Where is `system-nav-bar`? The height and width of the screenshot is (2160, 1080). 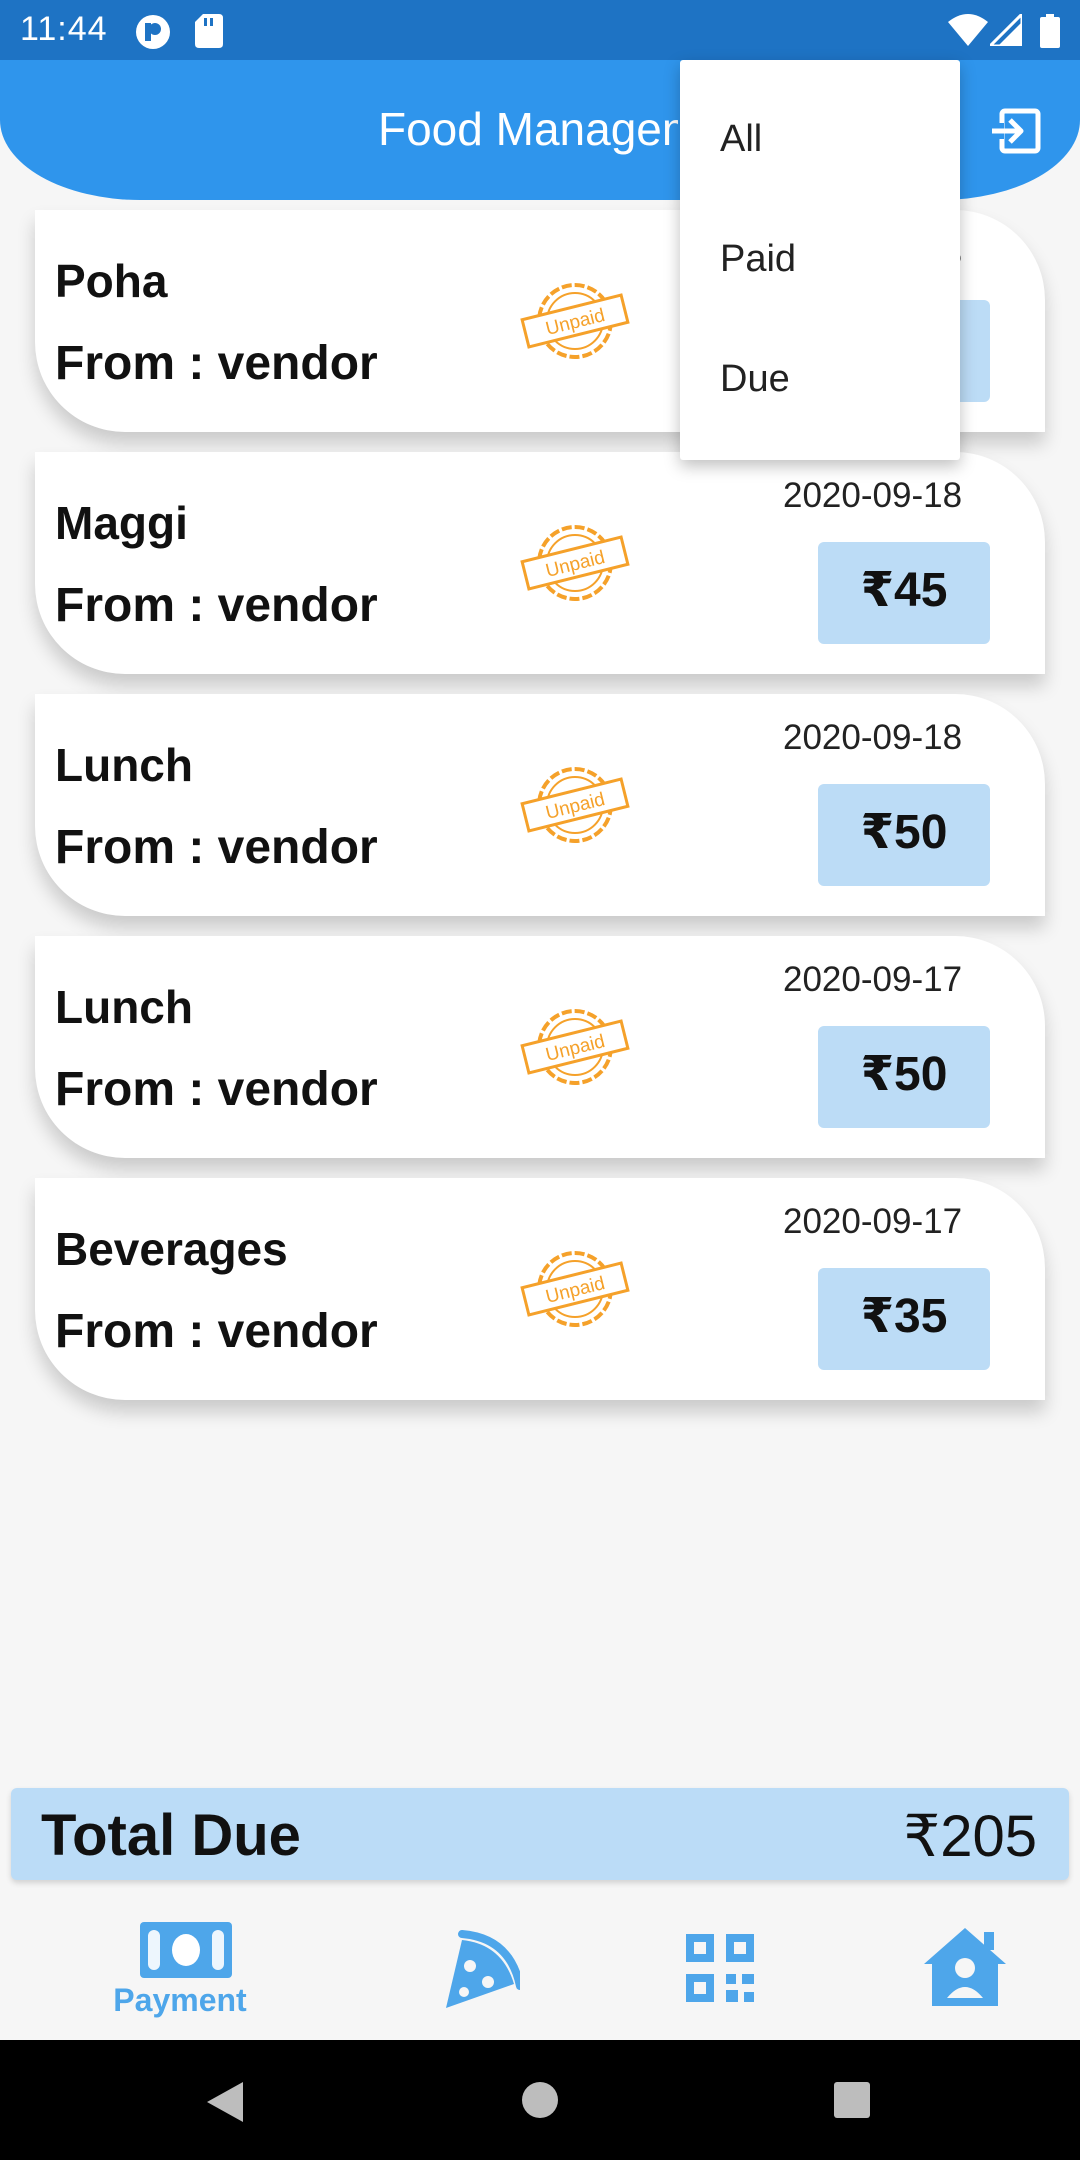 system-nav-bar is located at coordinates (540, 2100).